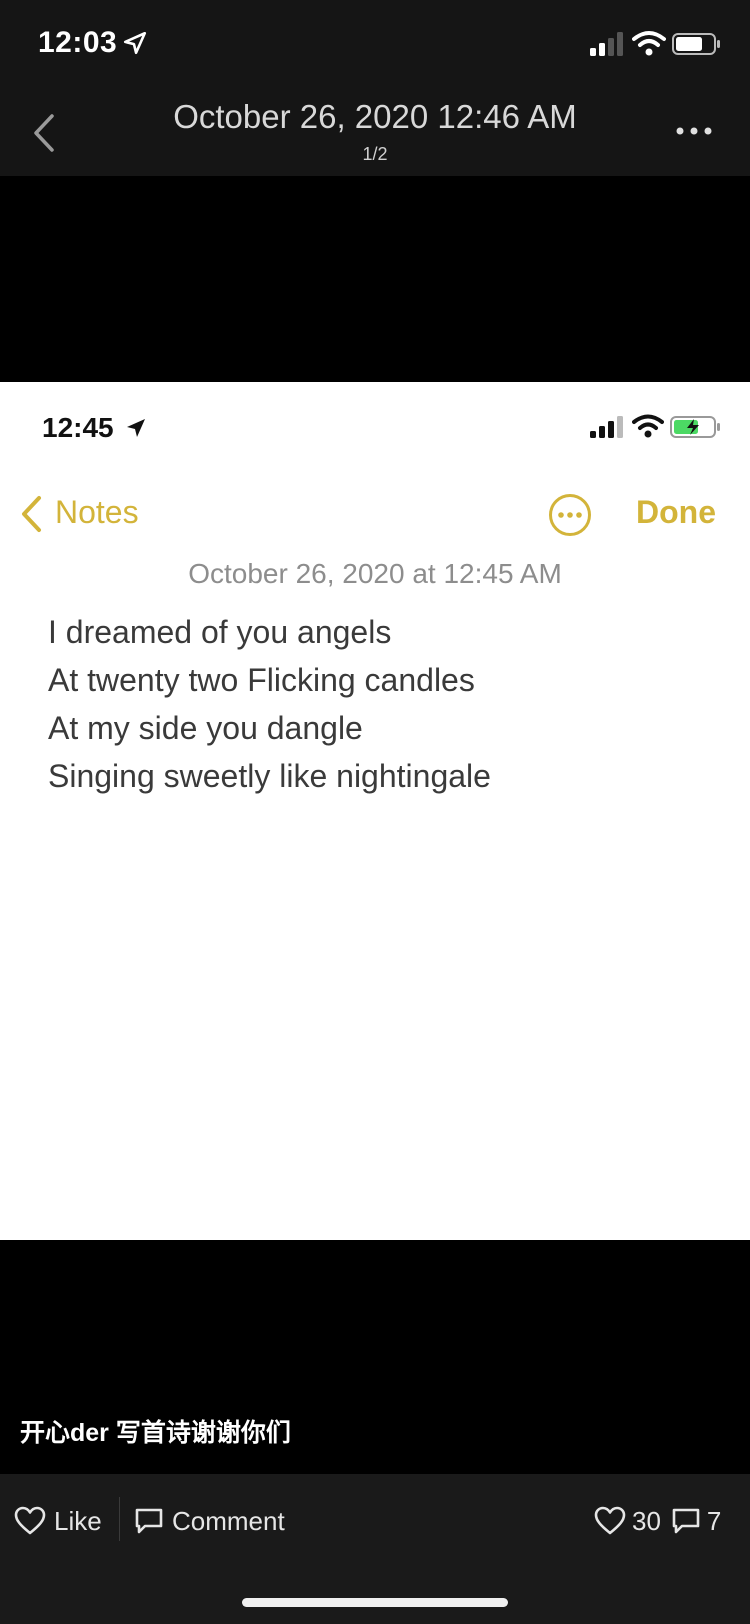 Image resolution: width=750 pixels, height=1624 pixels. What do you see at coordinates (695, 427) in the screenshot?
I see `battery-charging-icon` at bounding box center [695, 427].